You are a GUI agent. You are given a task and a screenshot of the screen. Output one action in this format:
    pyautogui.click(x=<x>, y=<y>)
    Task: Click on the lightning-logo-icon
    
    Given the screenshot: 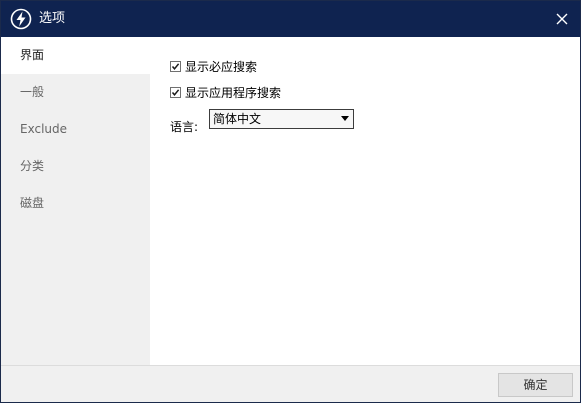 What is the action you would take?
    pyautogui.click(x=21, y=19)
    